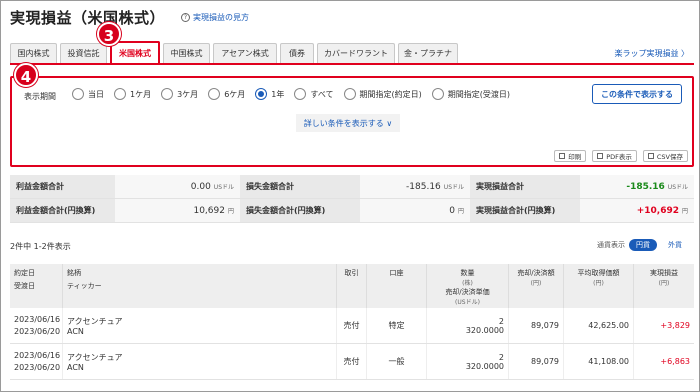 The image size is (700, 392). I want to click on tab-gold-platinum: 金・プラチナ, so click(428, 53).